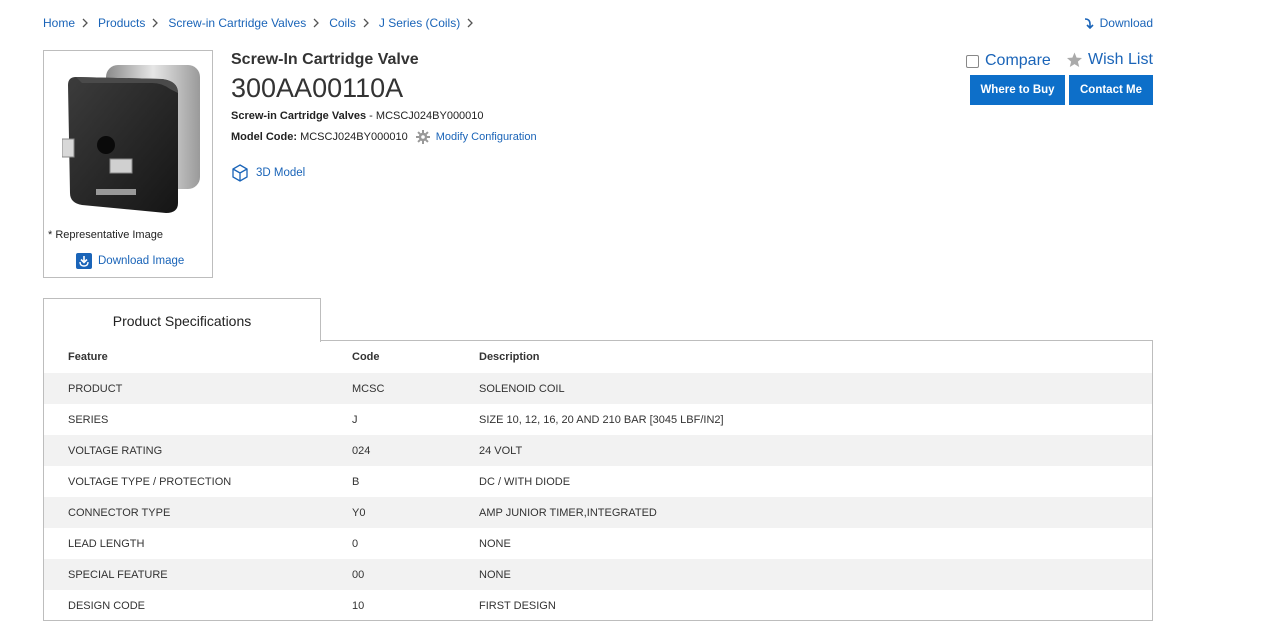 The height and width of the screenshot is (640, 1278). I want to click on tab-product-specifications: Product Specifications, so click(182, 320).